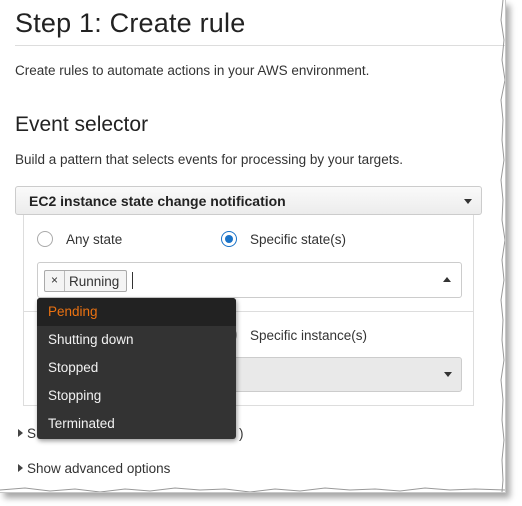  What do you see at coordinates (252, 489) in the screenshot?
I see `torn-edge-bottom` at bounding box center [252, 489].